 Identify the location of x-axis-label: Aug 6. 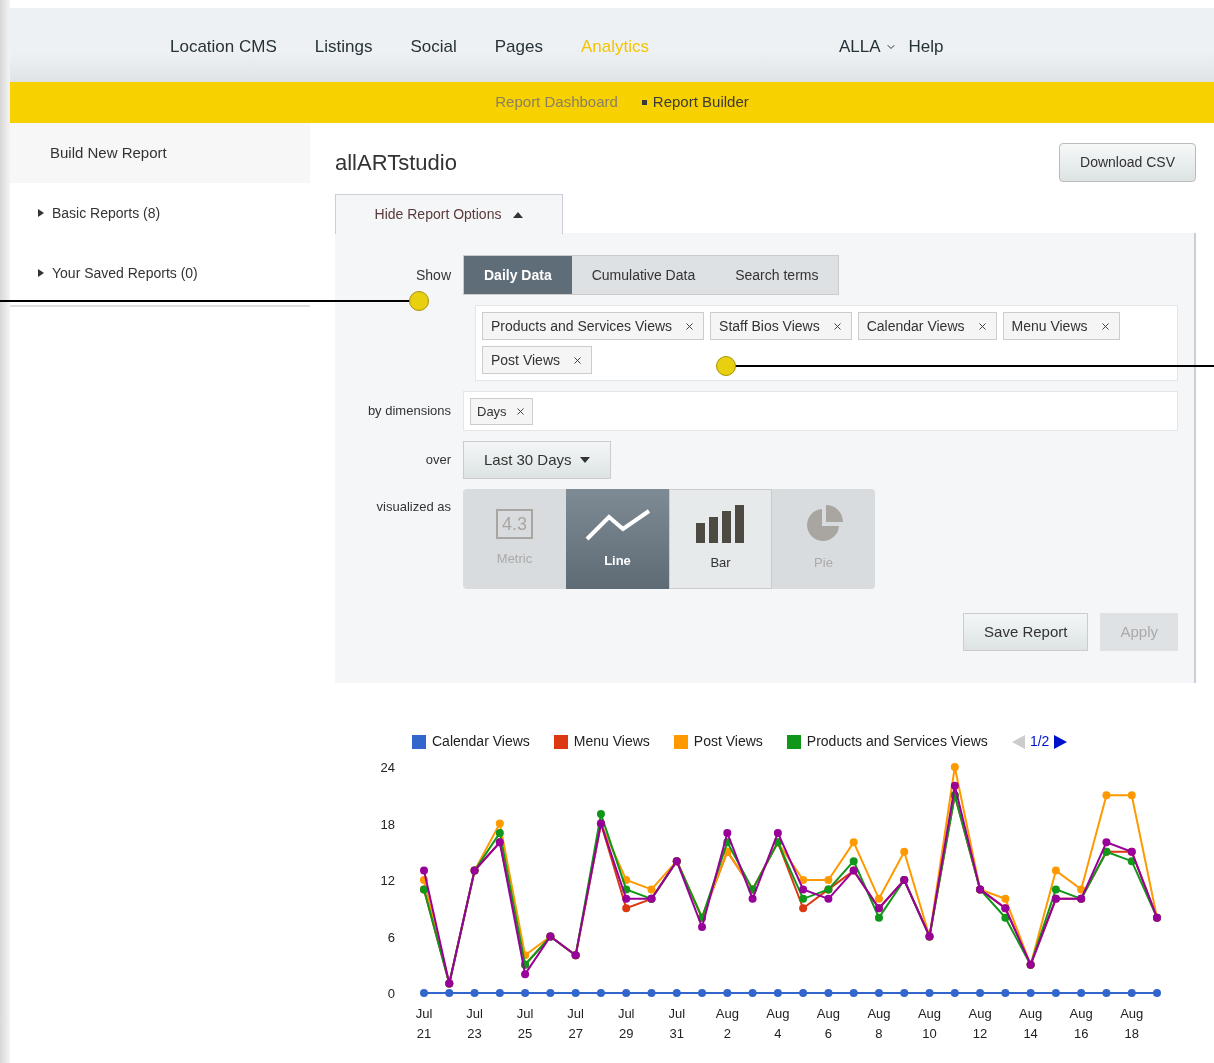
(828, 1023).